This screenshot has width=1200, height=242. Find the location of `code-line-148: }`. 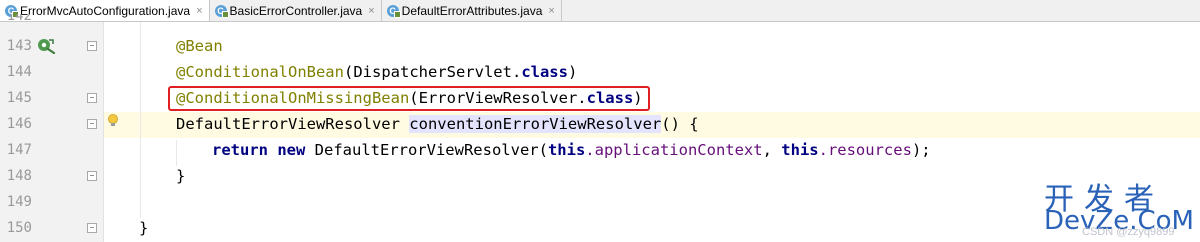

code-line-148: } is located at coordinates (180, 176).